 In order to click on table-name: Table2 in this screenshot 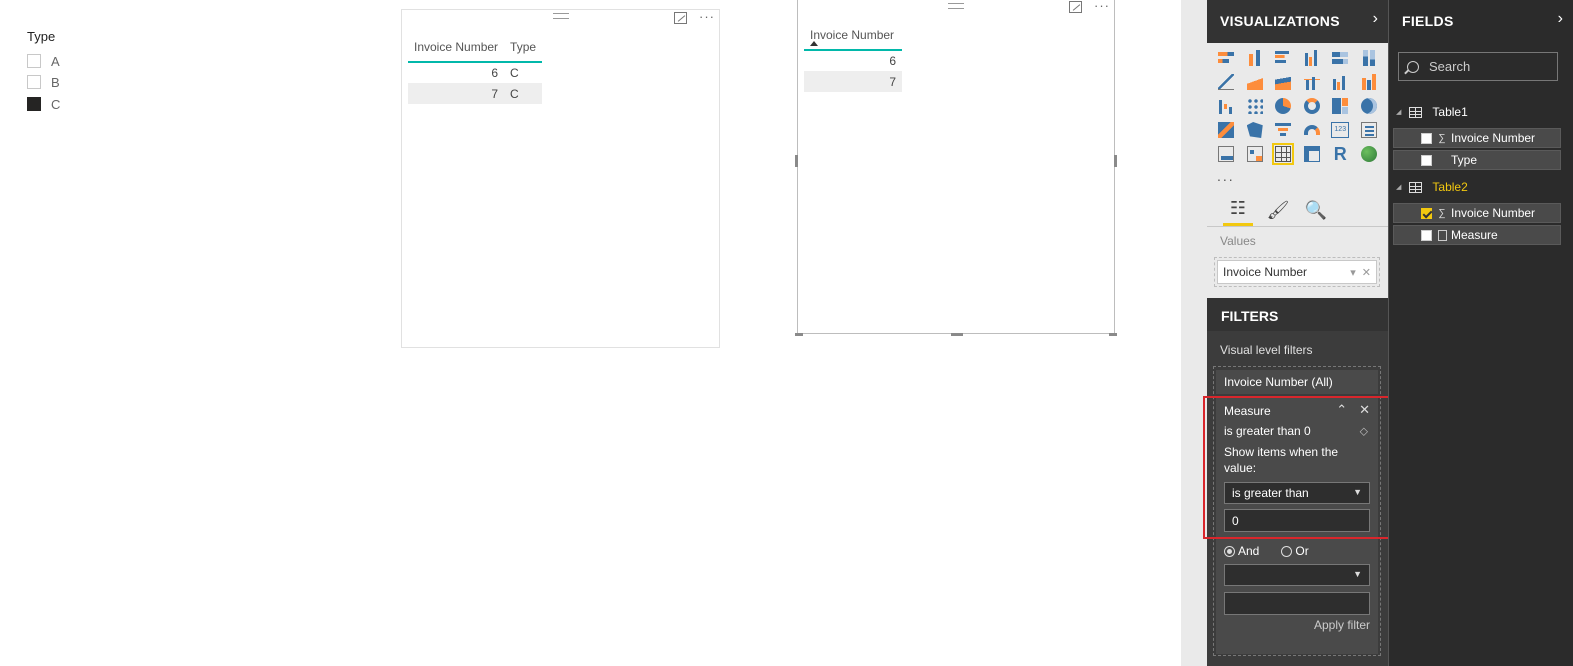, I will do `click(1450, 187)`.